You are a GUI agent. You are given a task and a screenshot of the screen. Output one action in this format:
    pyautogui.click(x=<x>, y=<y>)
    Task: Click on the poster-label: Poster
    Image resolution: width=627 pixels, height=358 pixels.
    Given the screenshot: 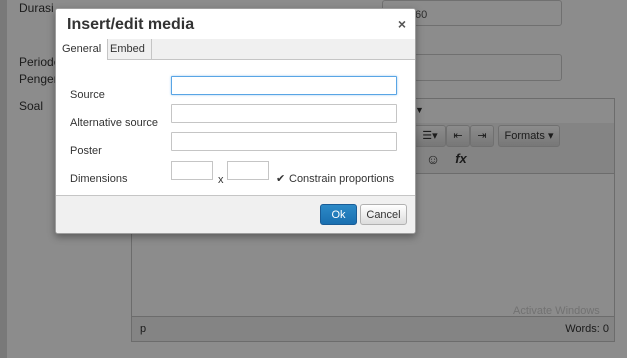 What is the action you would take?
    pyautogui.click(x=86, y=151)
    